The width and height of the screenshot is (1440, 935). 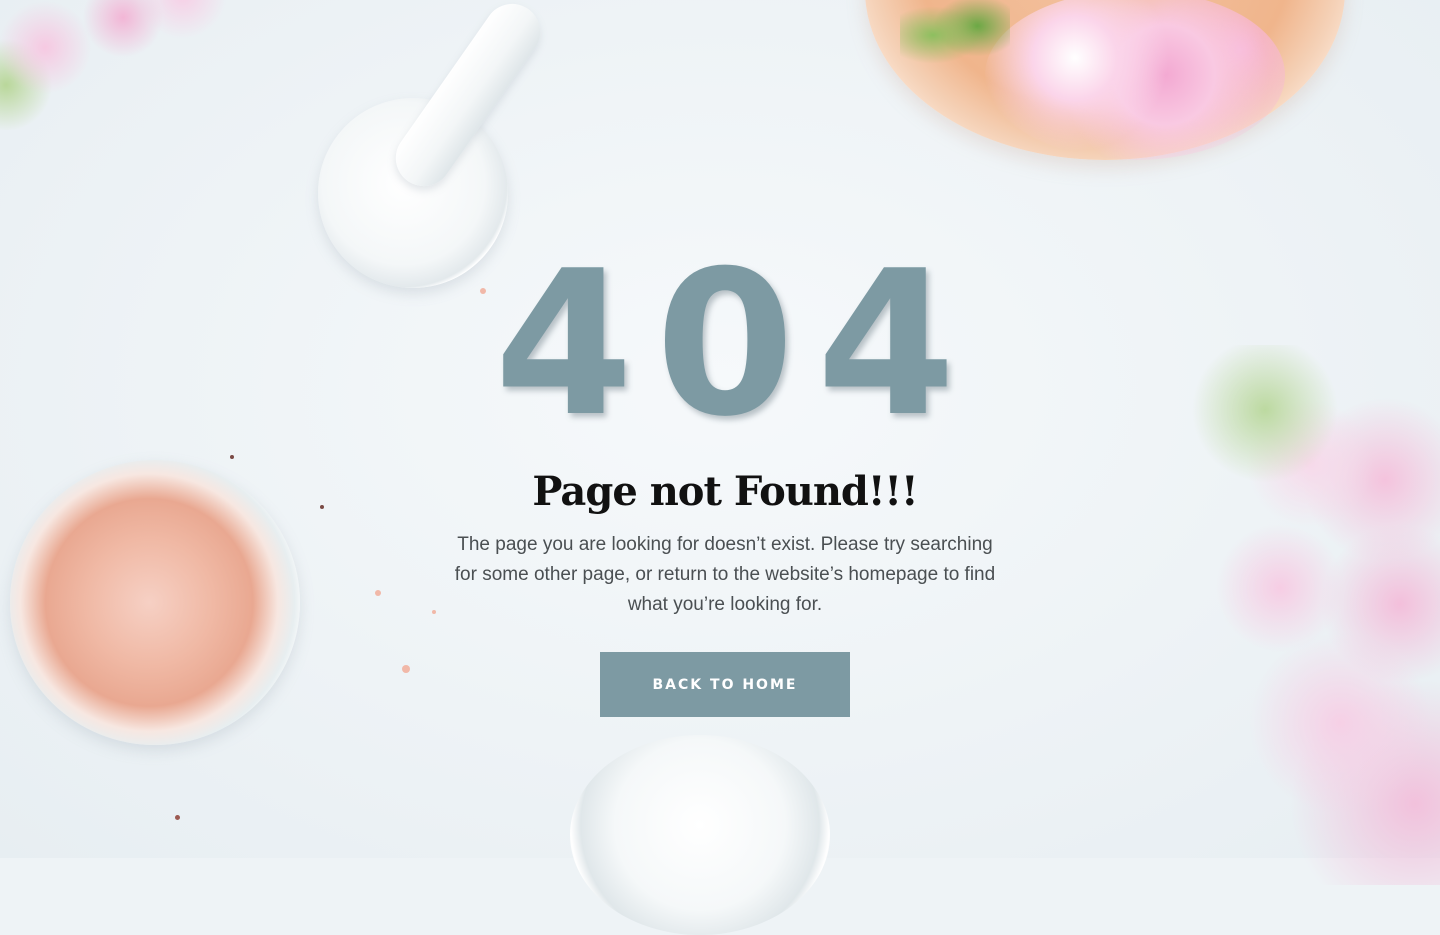 What do you see at coordinates (120, 65) in the screenshot?
I see `flowers-top-left-image` at bounding box center [120, 65].